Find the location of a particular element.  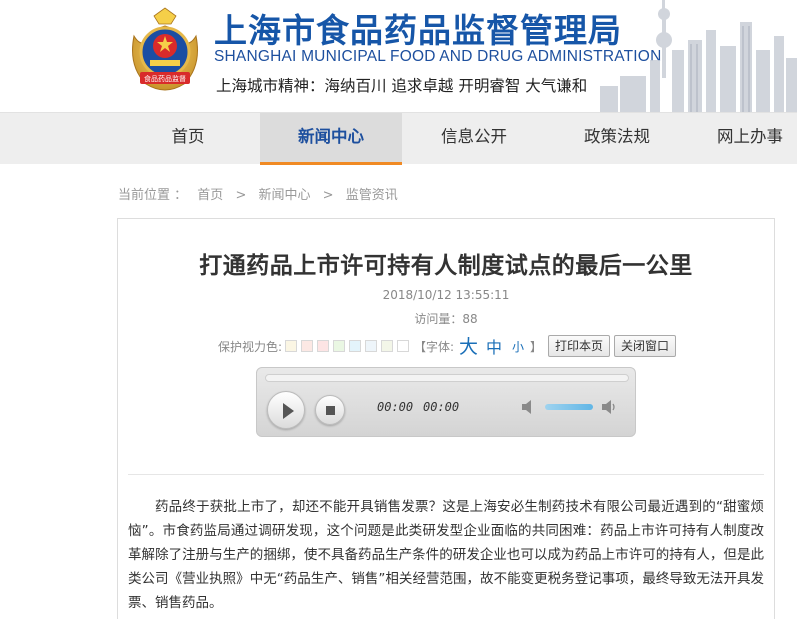

skyline-illustration is located at coordinates (698, 56).